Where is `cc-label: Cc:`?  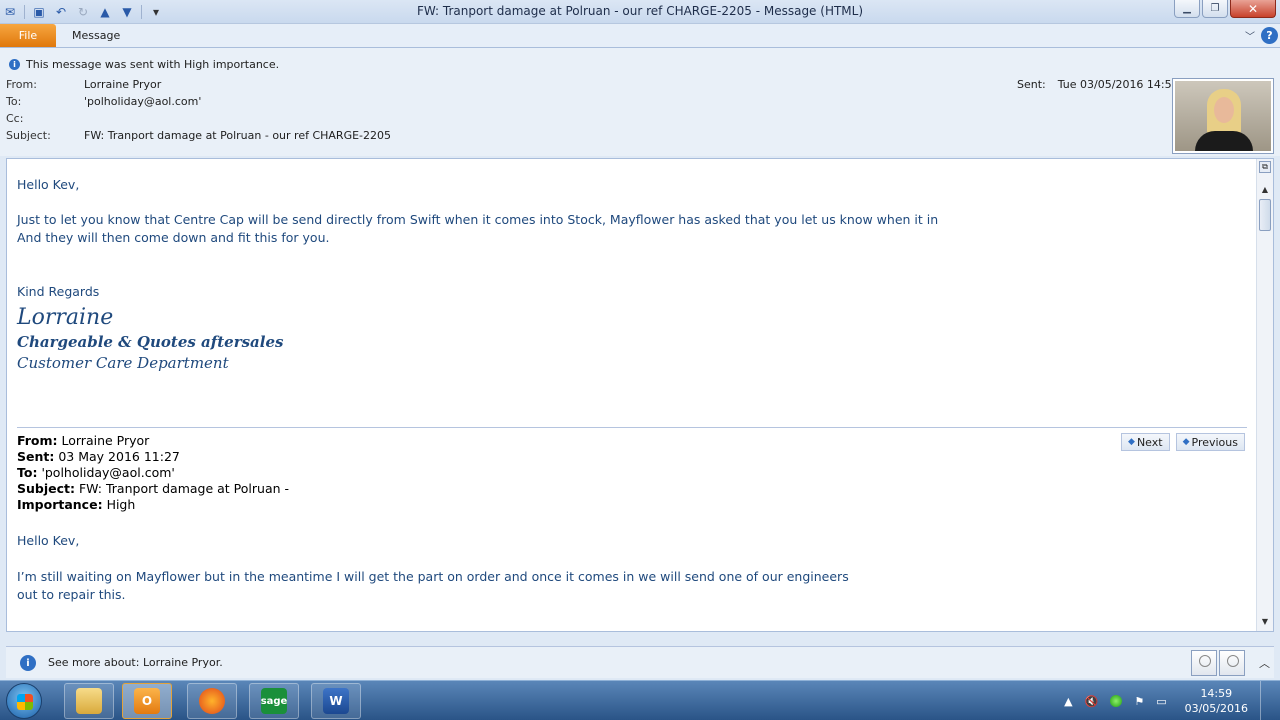 cc-label: Cc: is located at coordinates (15, 118).